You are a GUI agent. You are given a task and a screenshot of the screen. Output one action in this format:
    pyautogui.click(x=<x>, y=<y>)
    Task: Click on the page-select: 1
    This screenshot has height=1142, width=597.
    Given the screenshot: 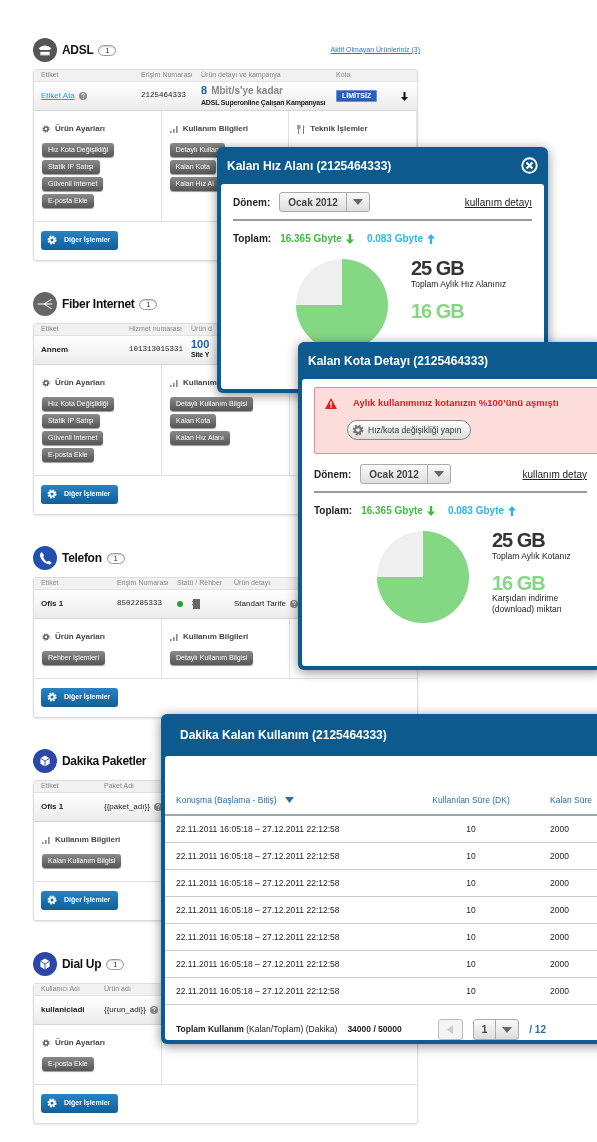 What is the action you would take?
    pyautogui.click(x=496, y=1029)
    